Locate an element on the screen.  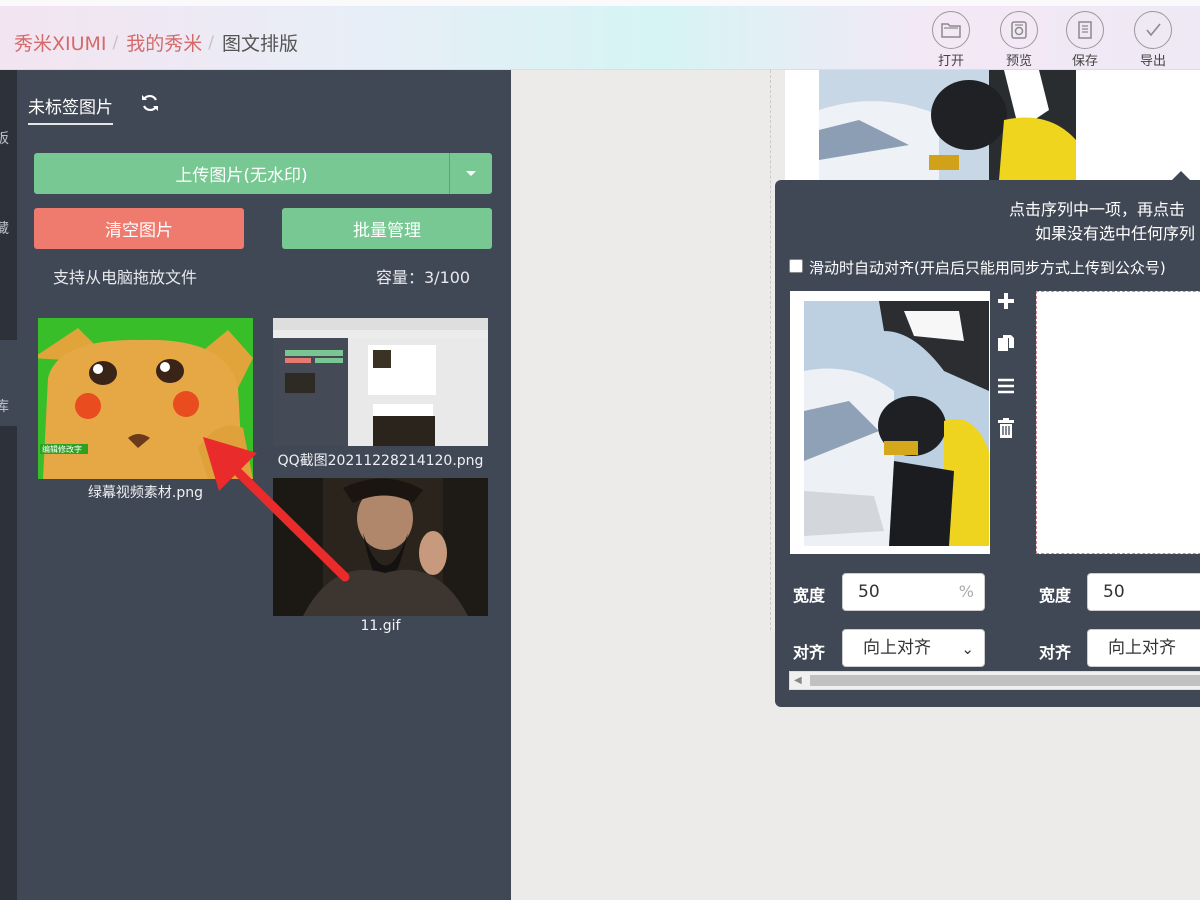
breadcrumb-my-xiumi: 我的秀米 is located at coordinates (164, 42).